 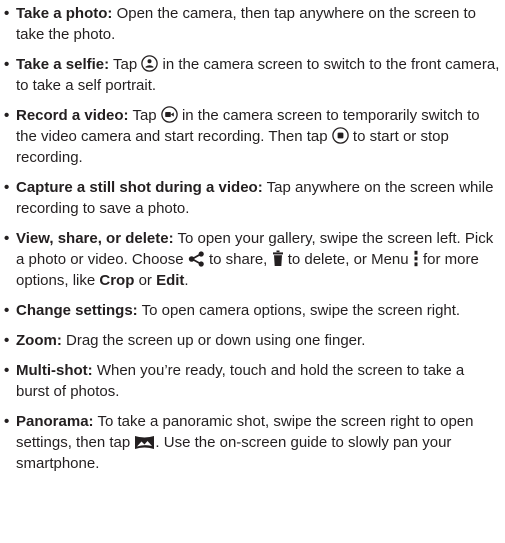 I want to click on term-view-share-delete: View, share, or delete:, so click(x=95, y=238).